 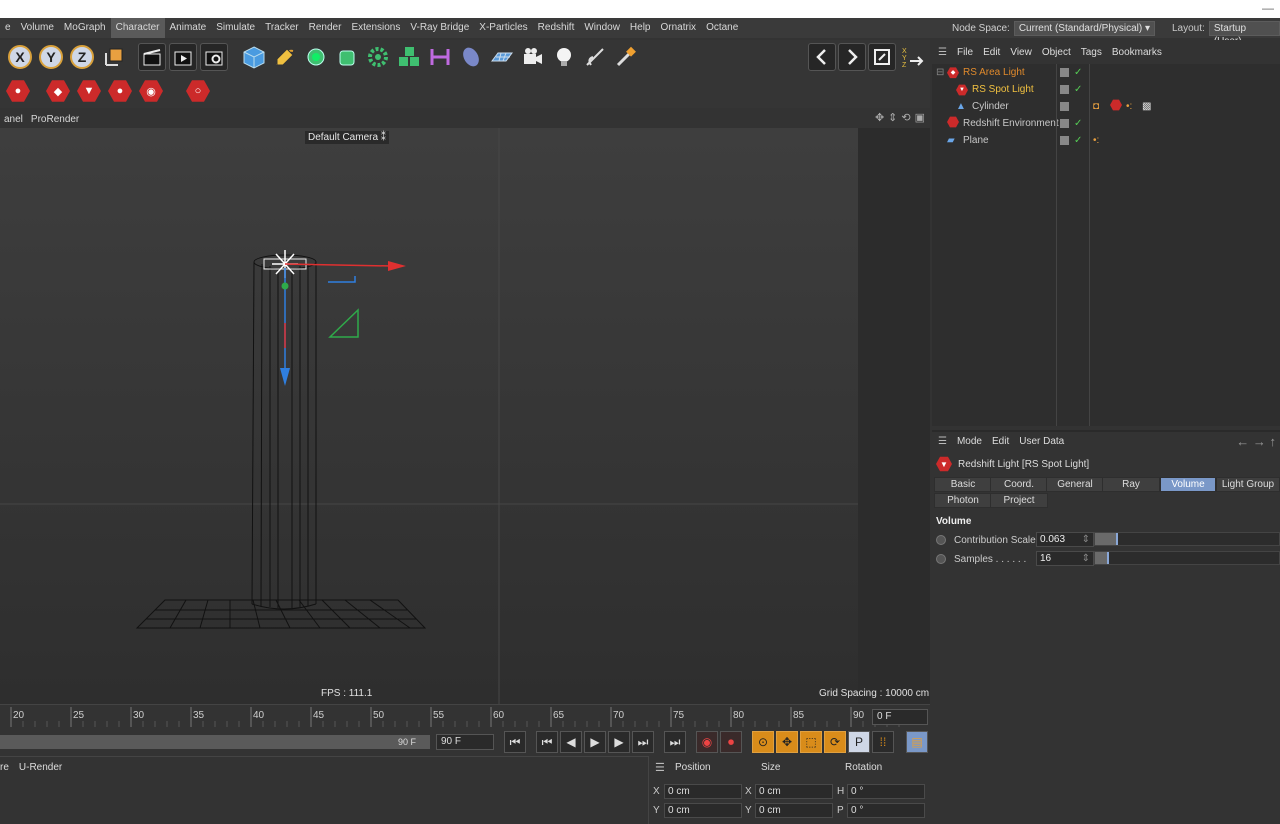 What do you see at coordinates (1075, 484) in the screenshot?
I see `tab-general: General` at bounding box center [1075, 484].